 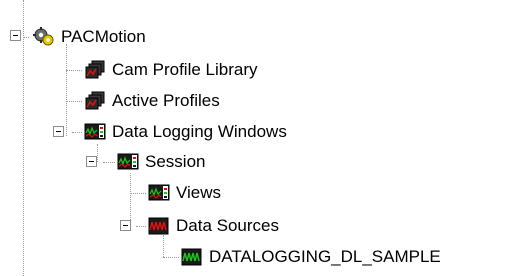 What do you see at coordinates (199, 192) in the screenshot?
I see `tree-item-label: Views` at bounding box center [199, 192].